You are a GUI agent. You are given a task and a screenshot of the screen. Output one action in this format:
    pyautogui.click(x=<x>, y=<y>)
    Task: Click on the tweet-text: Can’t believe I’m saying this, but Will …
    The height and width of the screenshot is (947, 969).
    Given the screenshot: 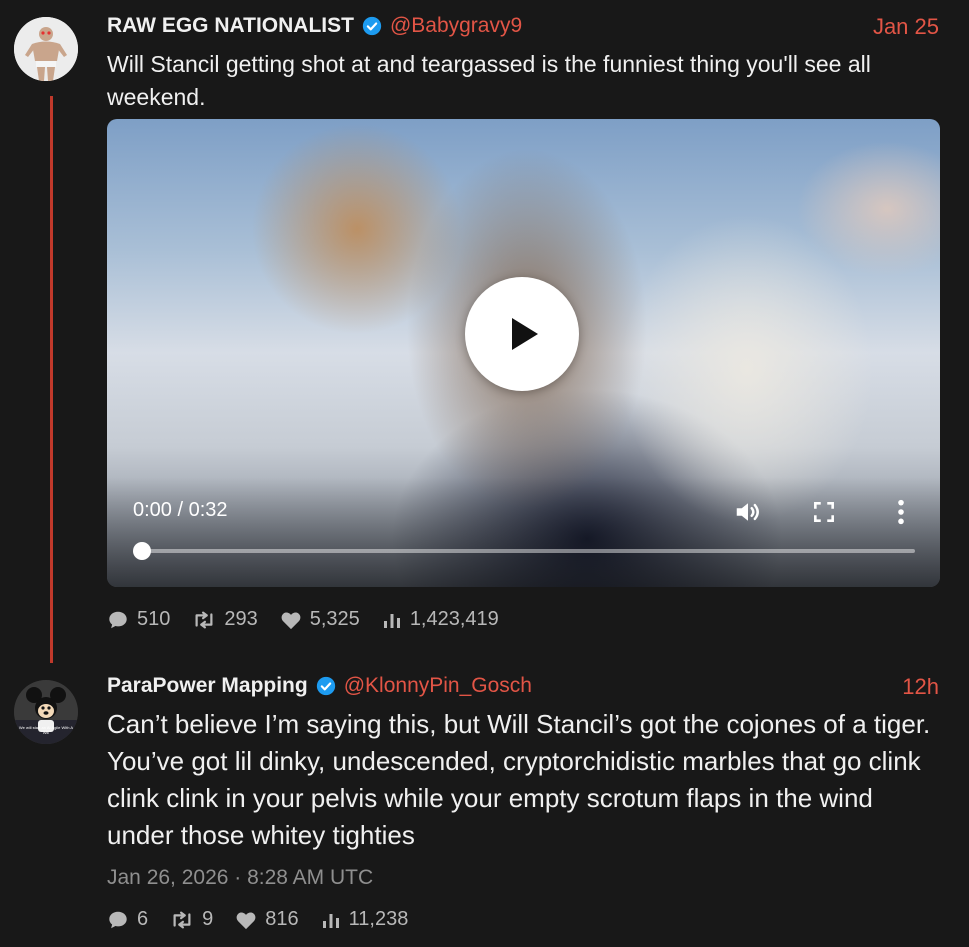 What is the action you would take?
    pyautogui.click(x=519, y=779)
    